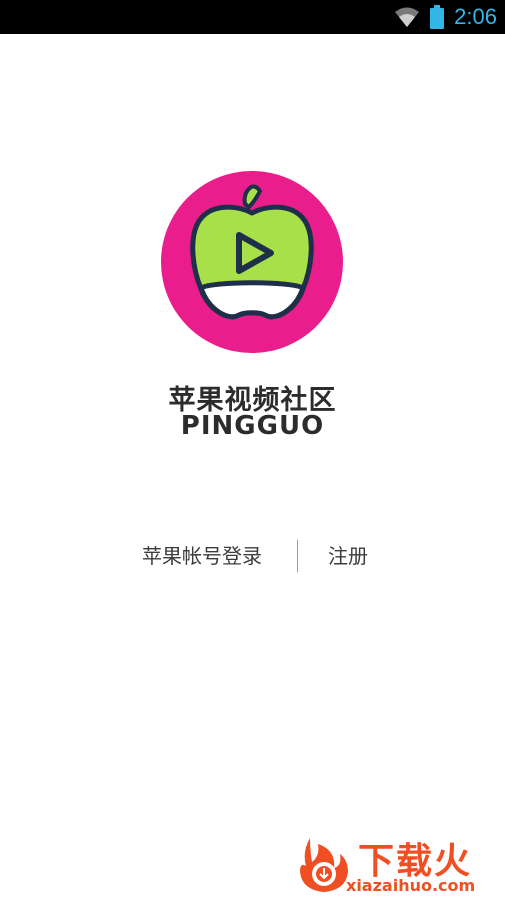 The width and height of the screenshot is (505, 900). What do you see at coordinates (202, 556) in the screenshot?
I see `apple-account-login-button: 苹果帐号登录` at bounding box center [202, 556].